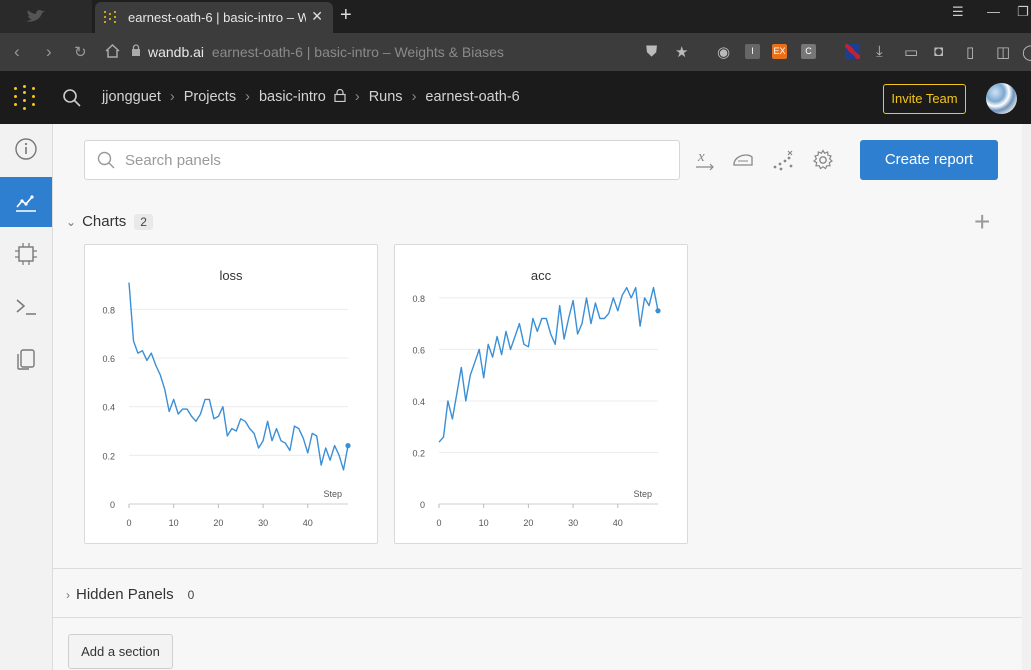  I want to click on hidden-panels-title: Hidden Panels, so click(125, 594).